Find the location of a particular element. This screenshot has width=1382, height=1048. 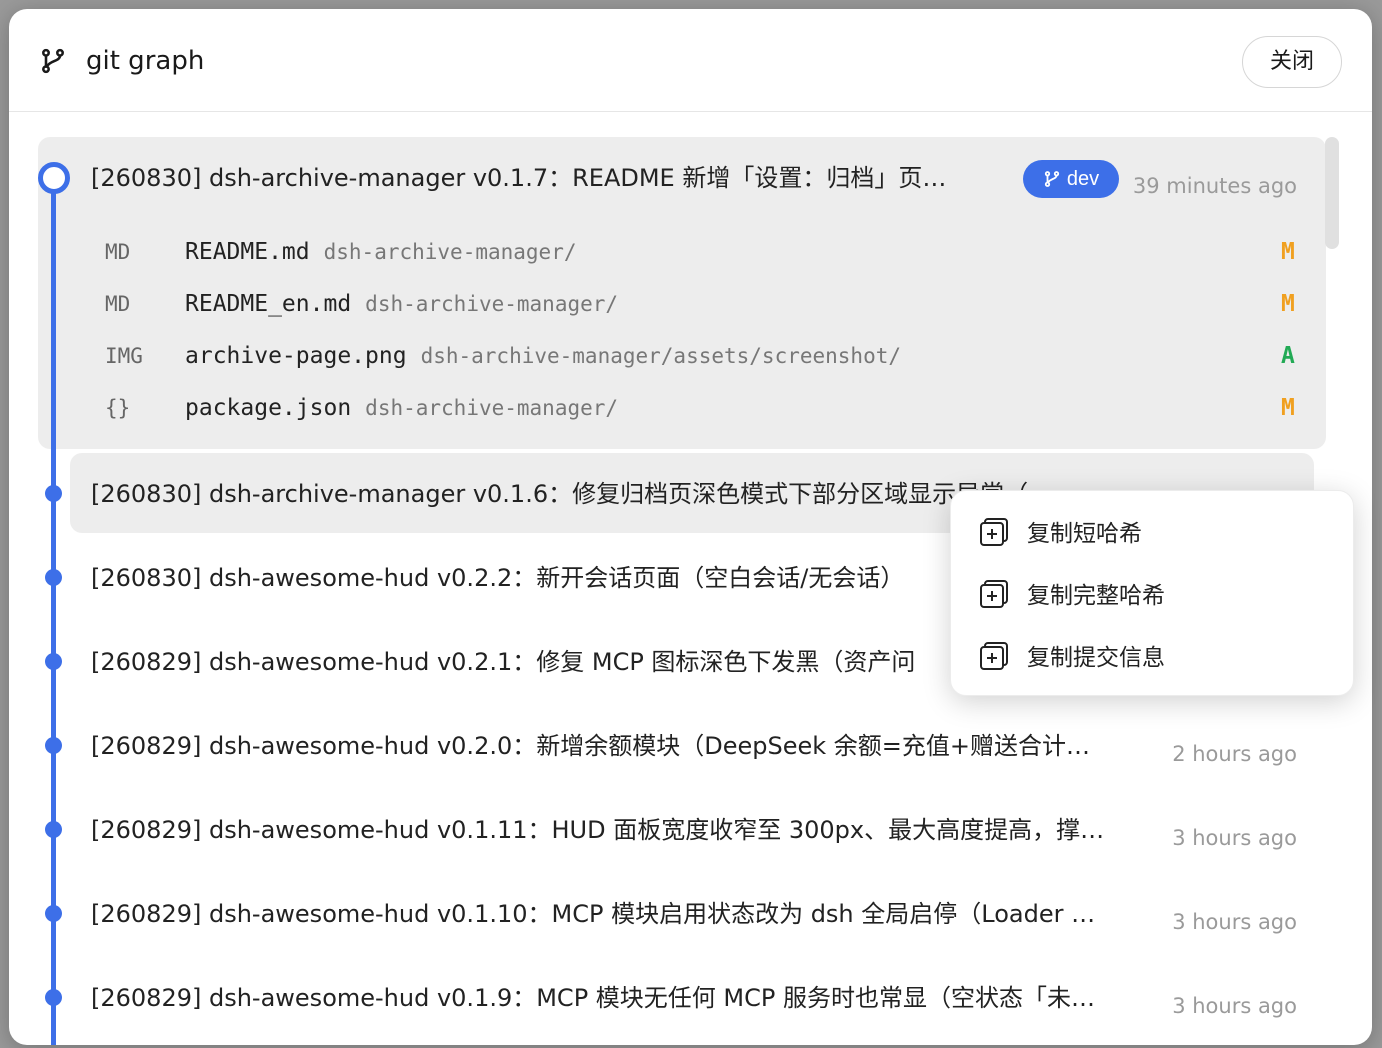

file-type: IMG is located at coordinates (124, 356).